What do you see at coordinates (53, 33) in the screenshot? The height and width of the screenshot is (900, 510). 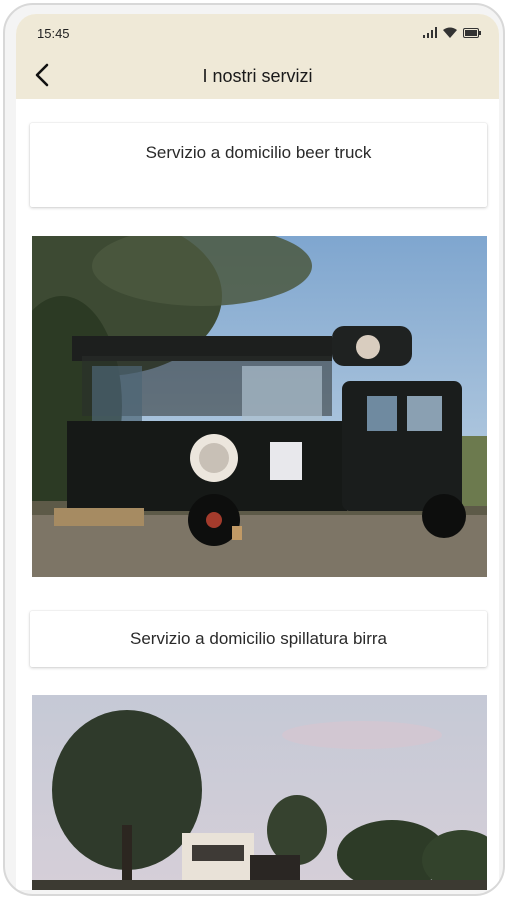 I see `status-time: 15:45` at bounding box center [53, 33].